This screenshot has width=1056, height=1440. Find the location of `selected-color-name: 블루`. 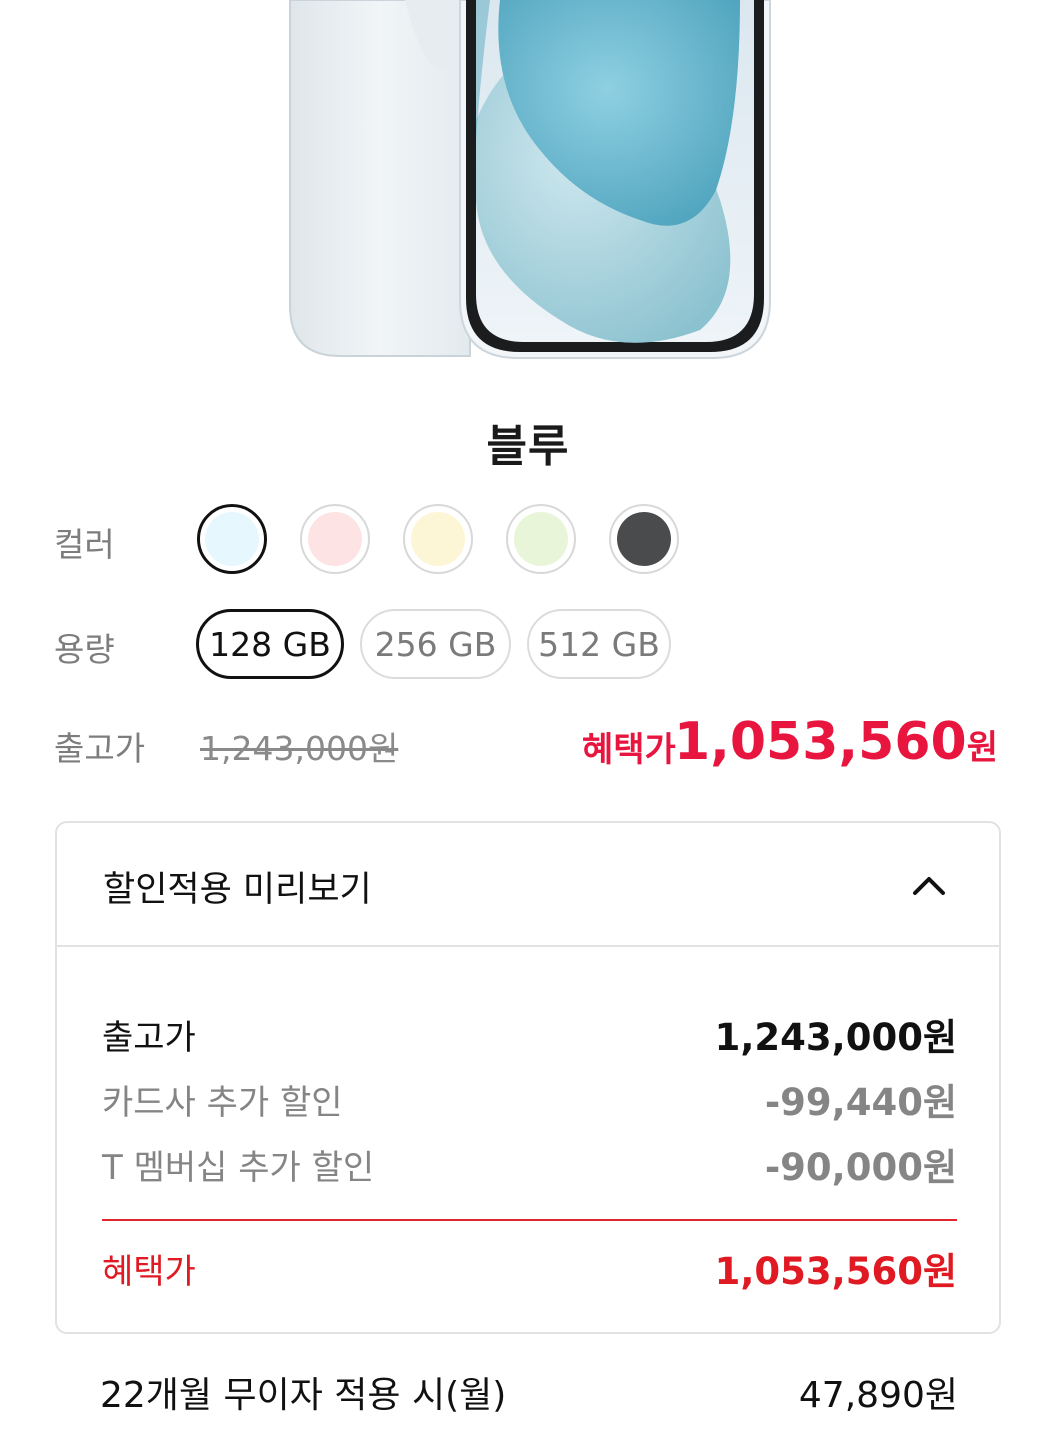

selected-color-name: 블루 is located at coordinates (528, 446).